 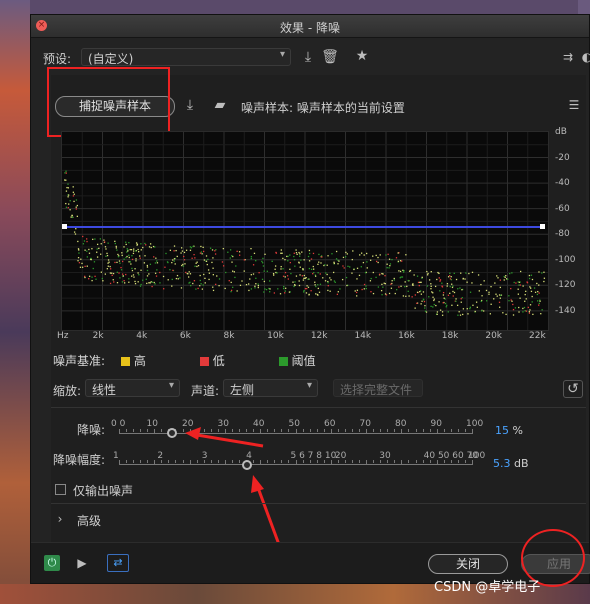 What do you see at coordinates (15, 302) in the screenshot?
I see `desktop-background-left` at bounding box center [15, 302].